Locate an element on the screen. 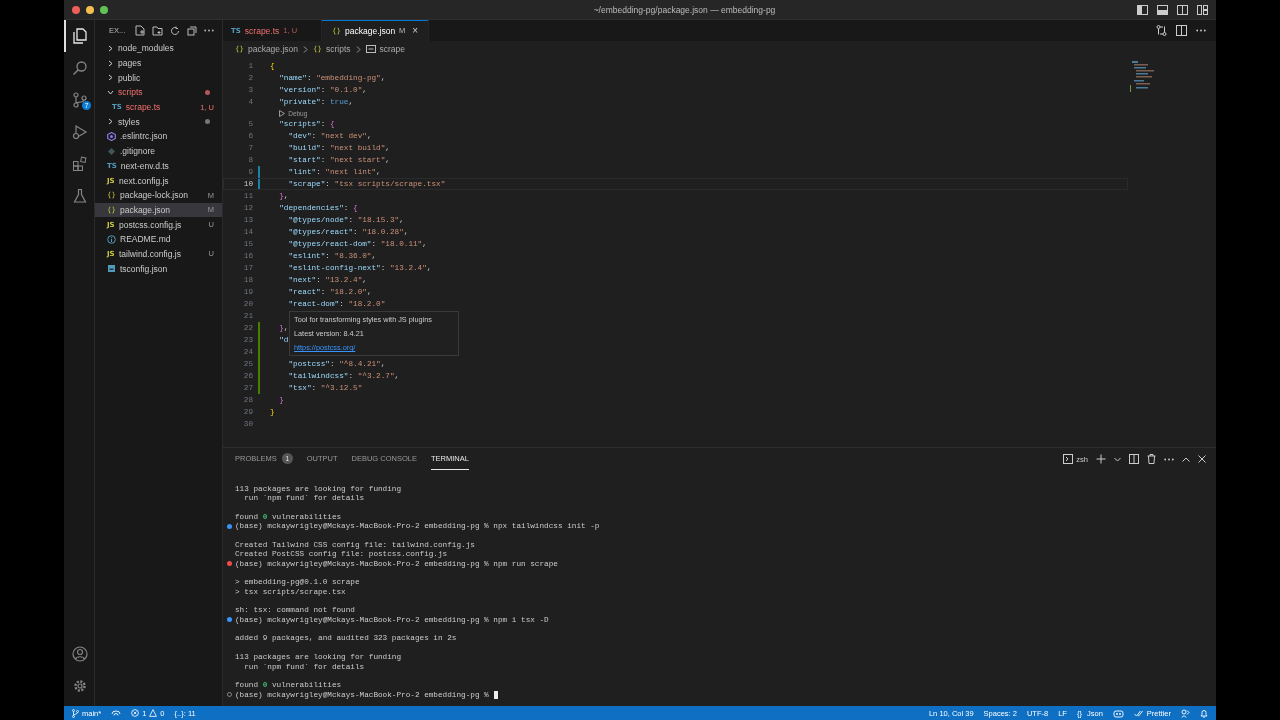 The height and width of the screenshot is (720, 1280). minimap is located at coordinates (1143, 77).